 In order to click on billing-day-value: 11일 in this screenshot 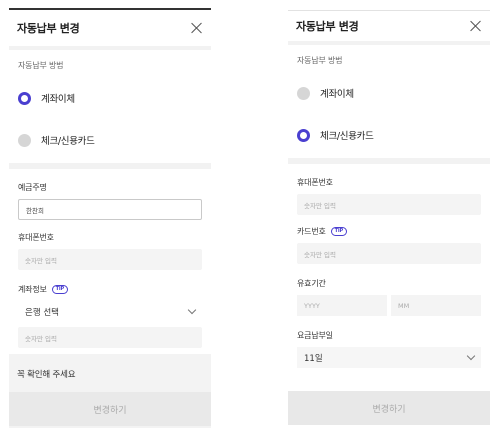, I will do `click(313, 358)`.